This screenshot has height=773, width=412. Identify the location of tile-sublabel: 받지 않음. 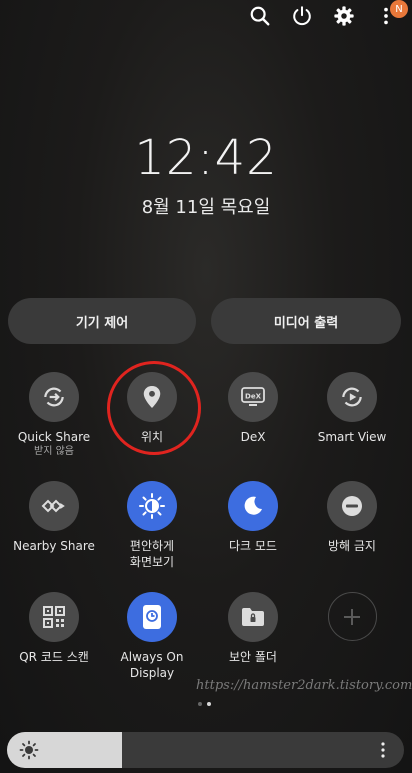
(54, 451).